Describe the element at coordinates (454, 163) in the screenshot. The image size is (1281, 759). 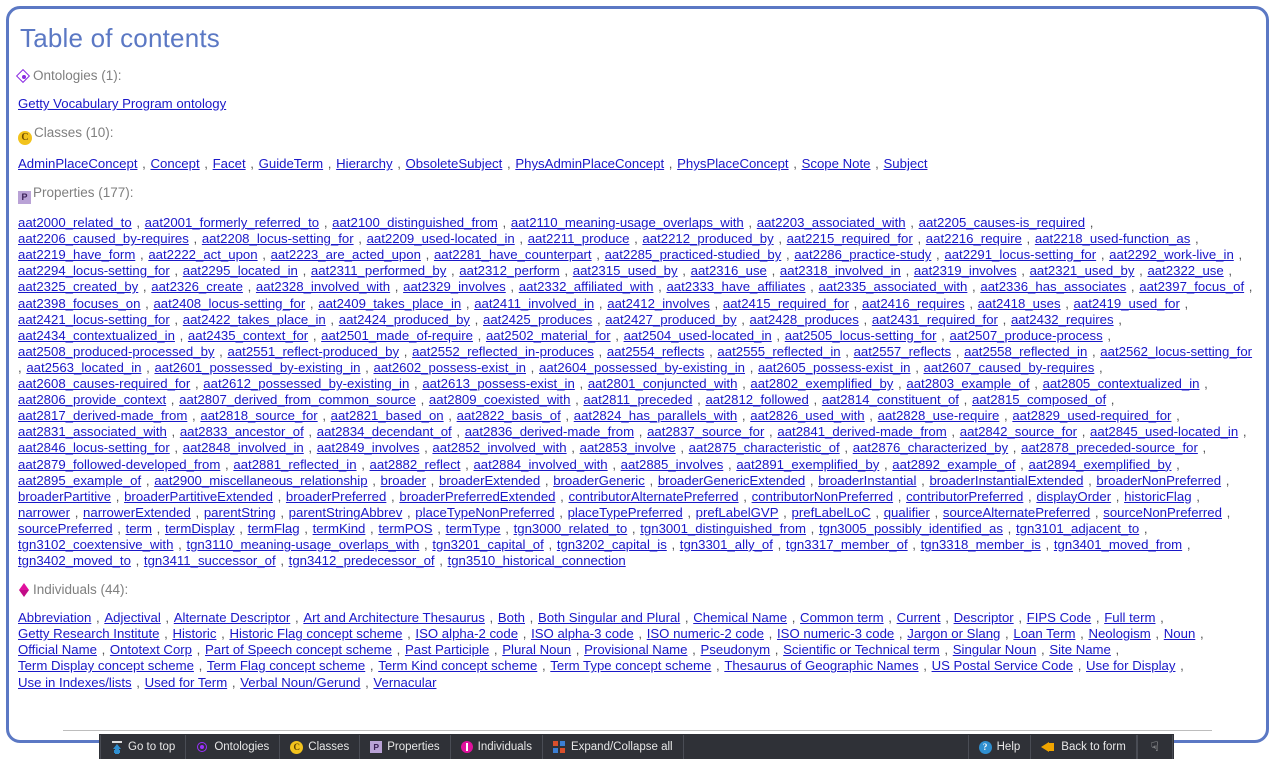
I see `entity-link: ObsoleteSubject` at that location.